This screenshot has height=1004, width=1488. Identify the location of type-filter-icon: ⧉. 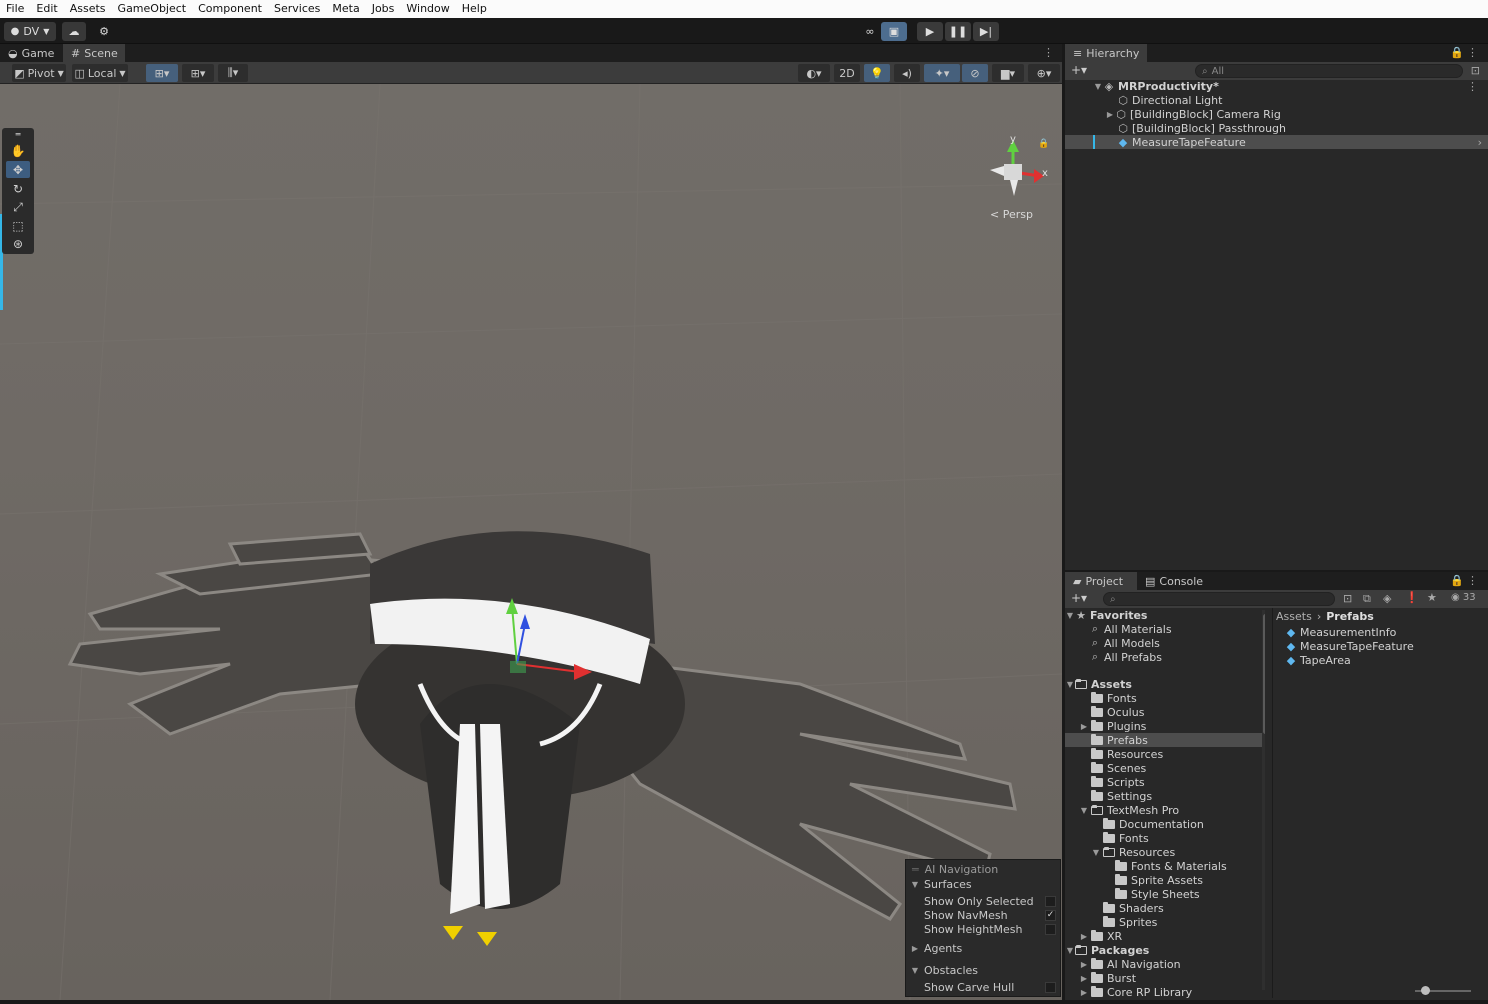
(1367, 599).